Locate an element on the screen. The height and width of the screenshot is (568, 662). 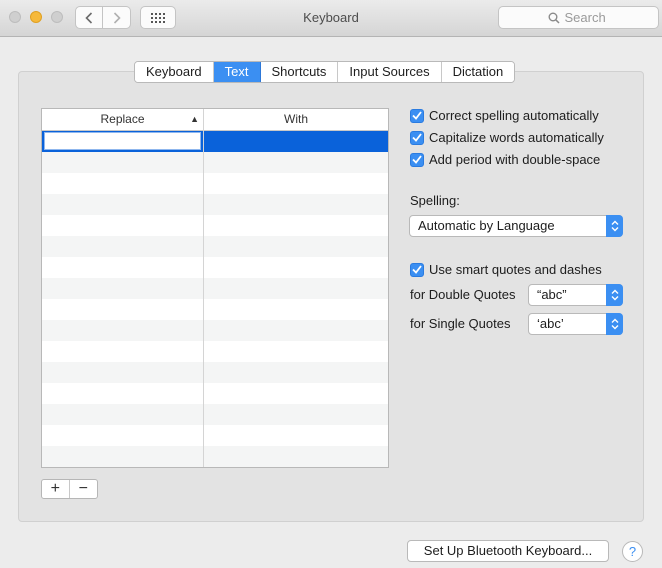
title-bar: Keyboard is located at coordinates (331, 18).